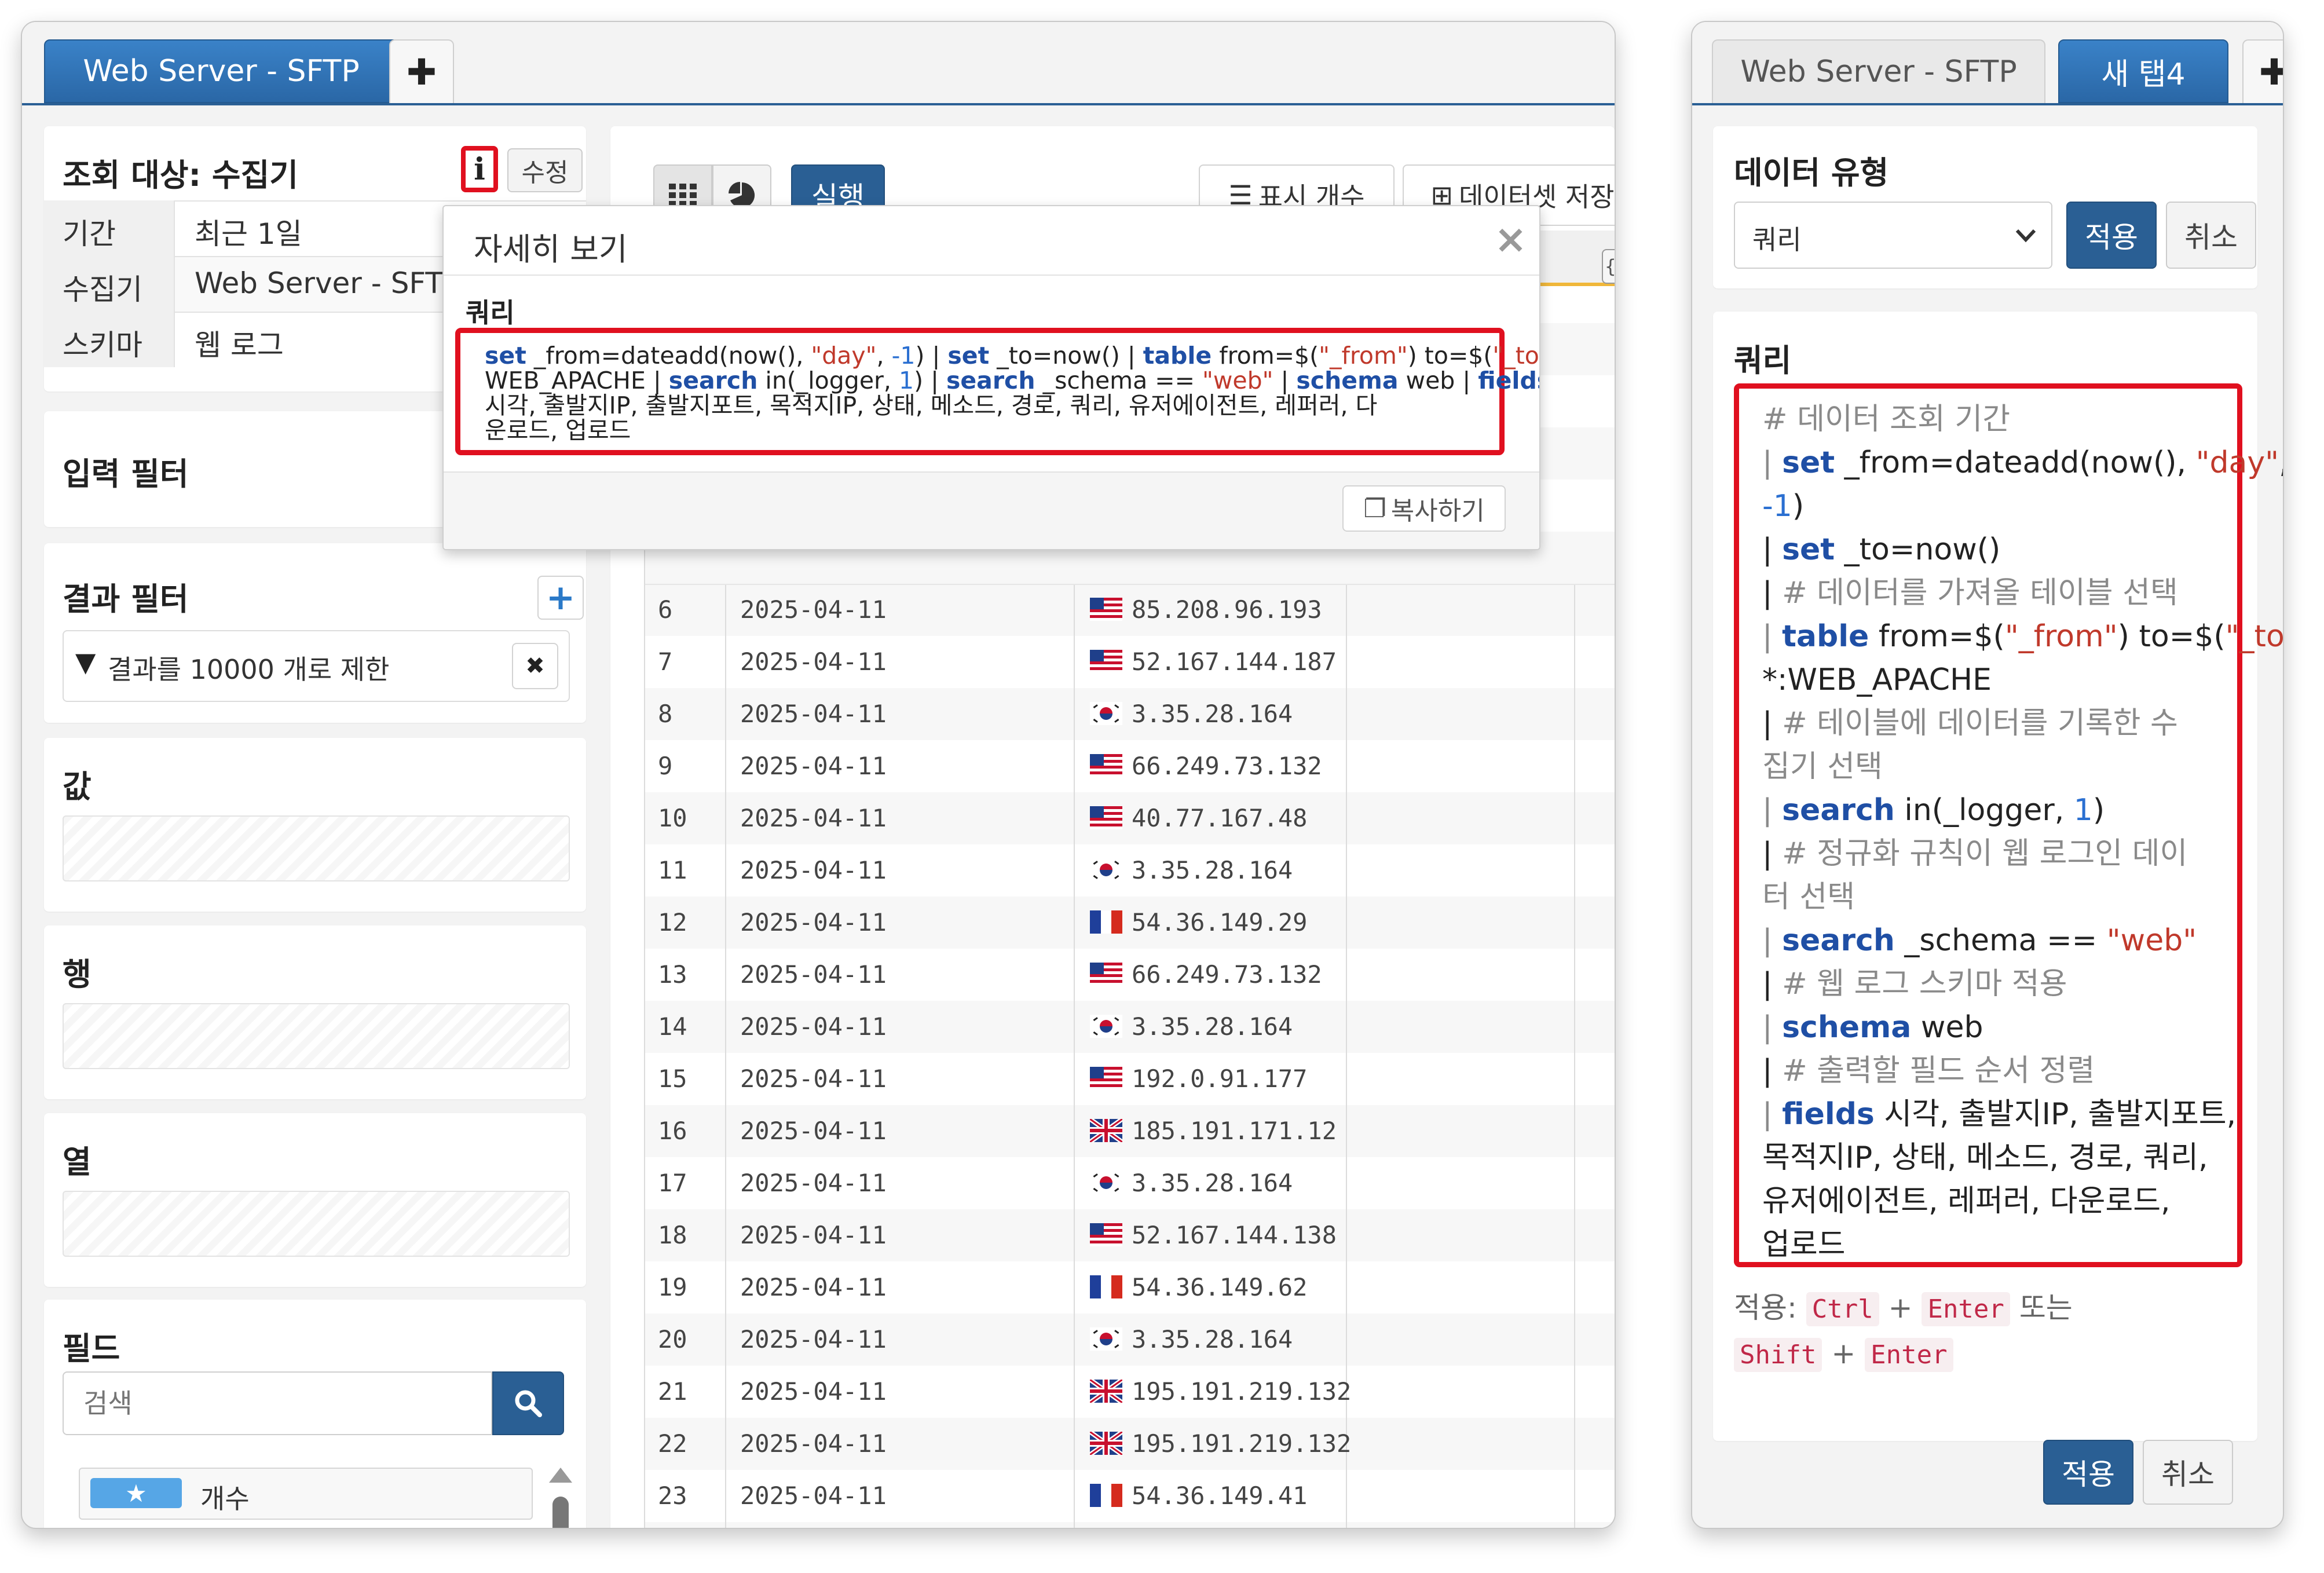  I want to click on info-icon: i, so click(479, 169).